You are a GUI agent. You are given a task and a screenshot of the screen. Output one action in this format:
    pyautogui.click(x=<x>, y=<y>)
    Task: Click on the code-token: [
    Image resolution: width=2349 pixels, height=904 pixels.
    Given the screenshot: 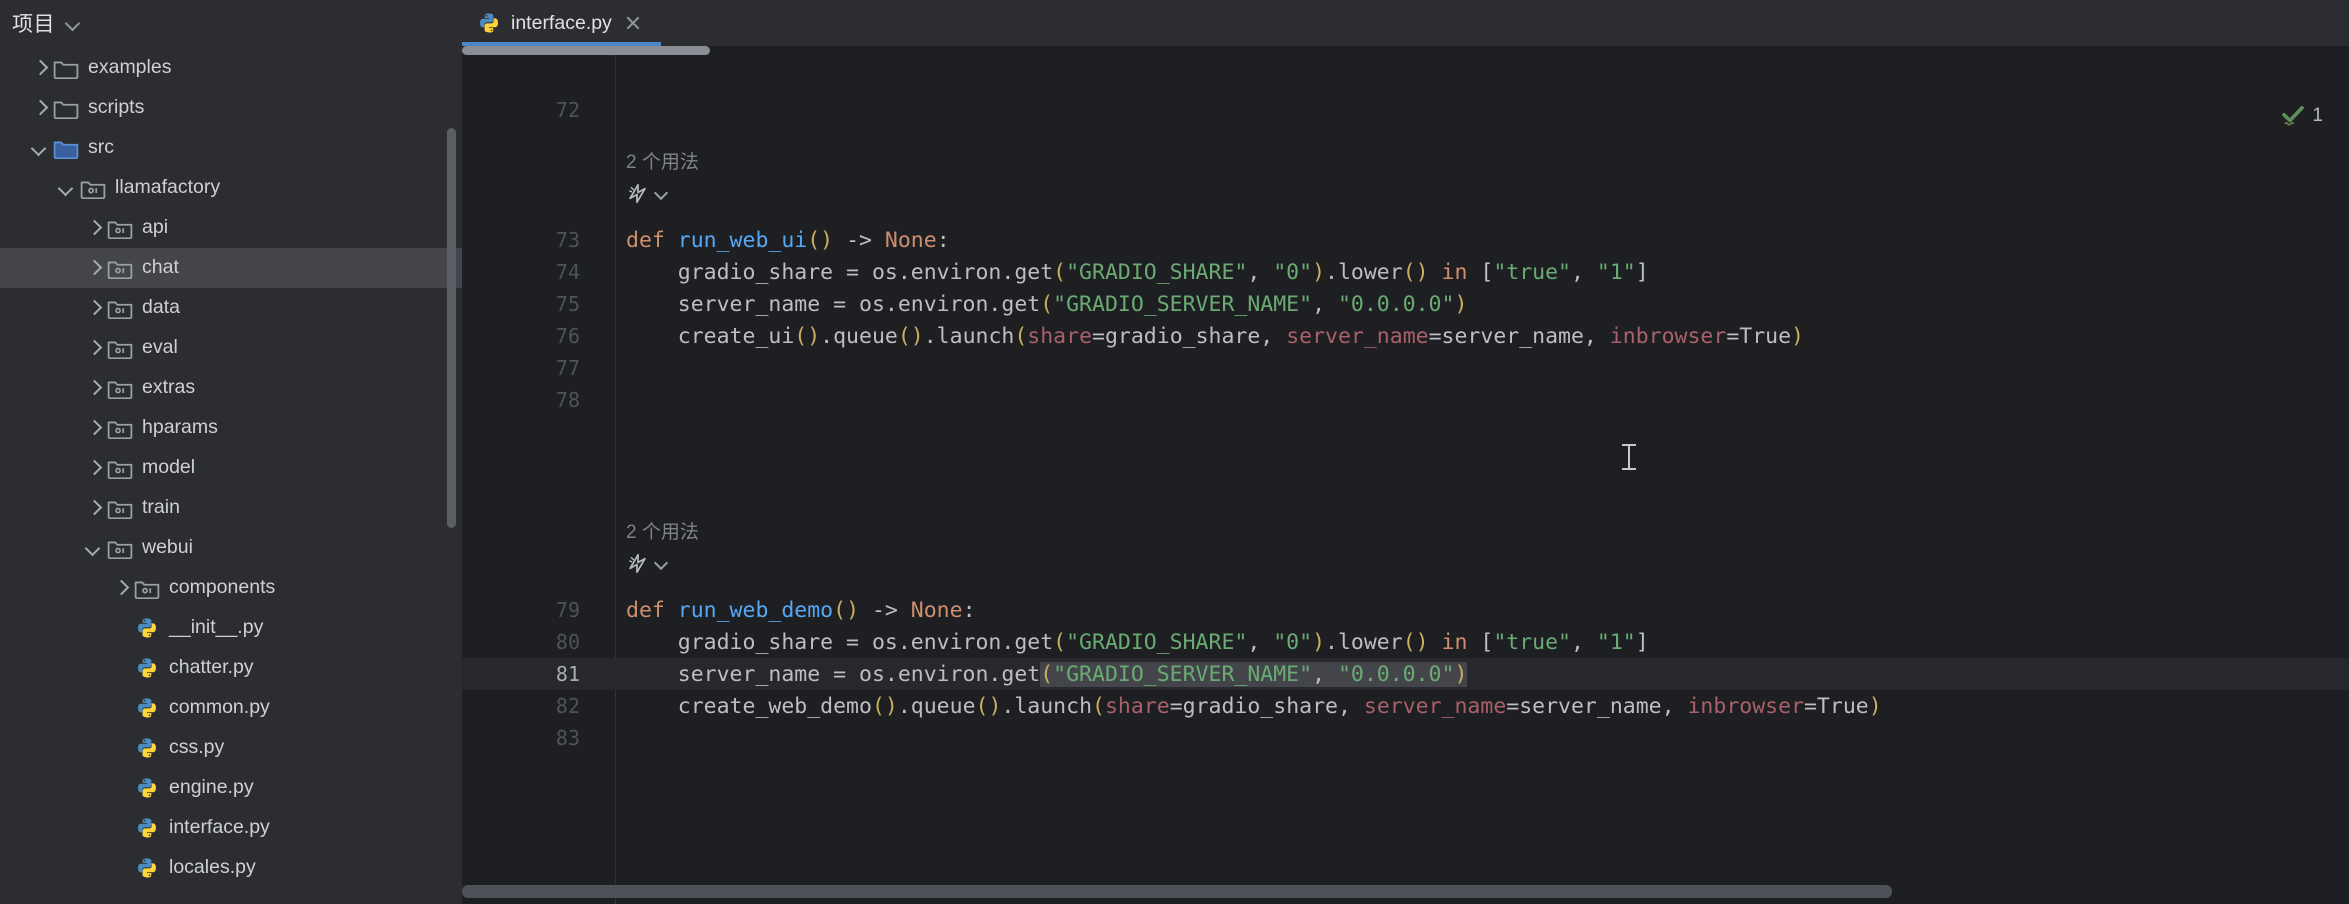 What is the action you would take?
    pyautogui.click(x=1480, y=272)
    